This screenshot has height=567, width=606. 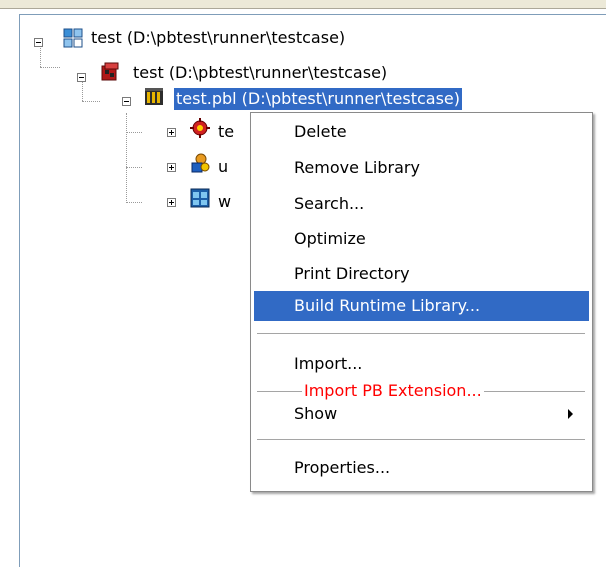 I want to click on application-object-icon, so click(x=200, y=128).